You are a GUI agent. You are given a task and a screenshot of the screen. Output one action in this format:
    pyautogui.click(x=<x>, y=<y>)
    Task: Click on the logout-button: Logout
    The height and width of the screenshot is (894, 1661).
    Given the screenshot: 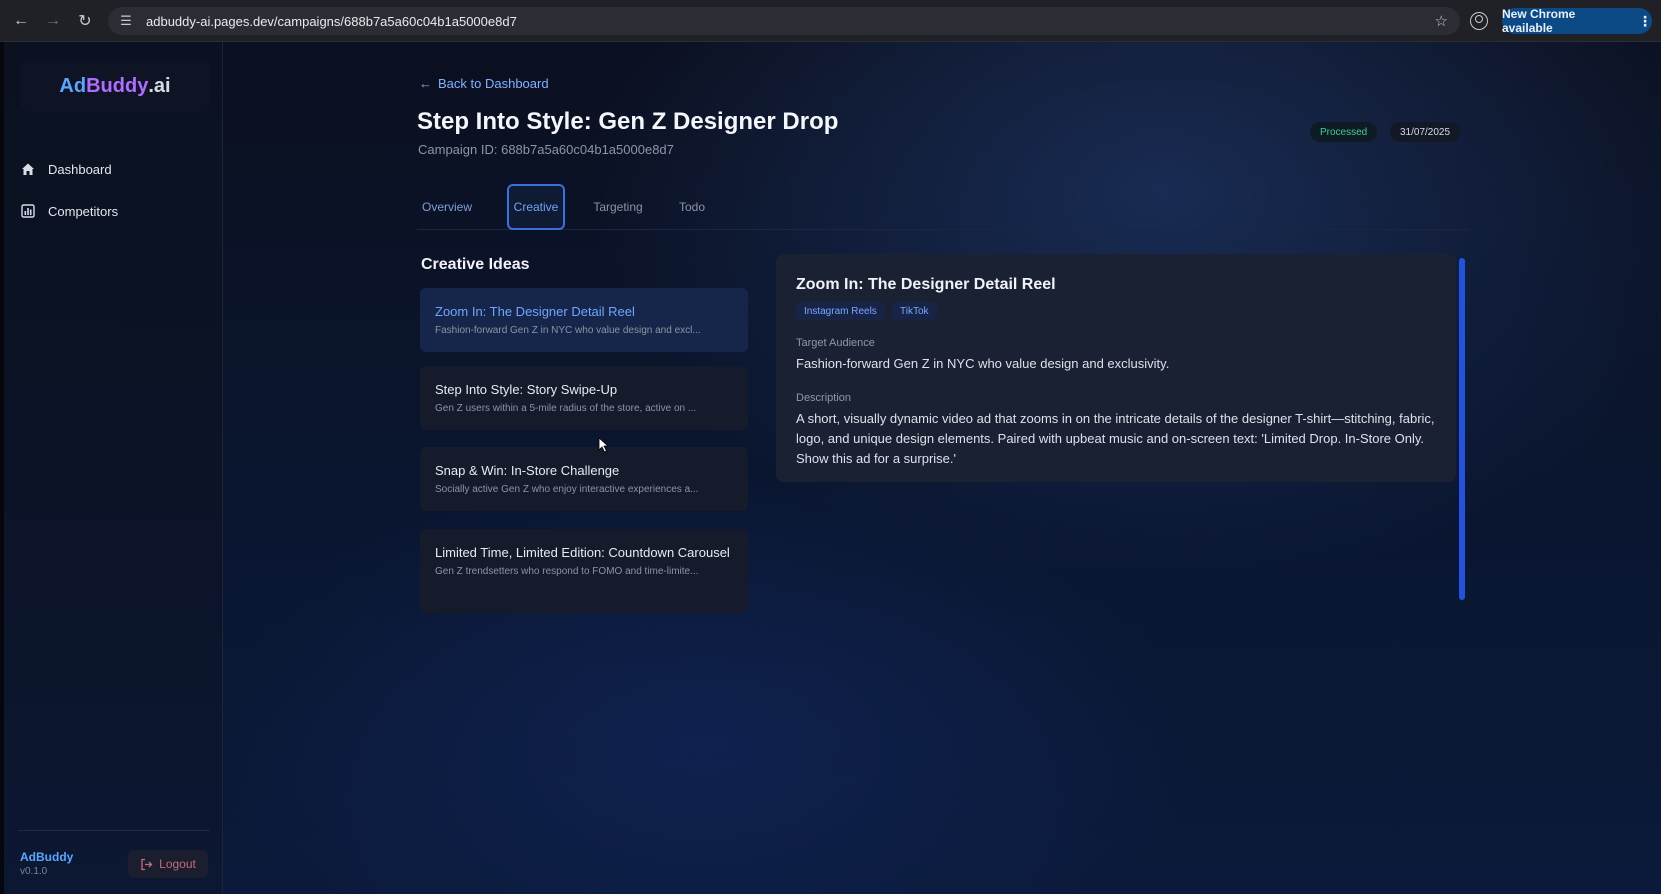 What is the action you would take?
    pyautogui.click(x=168, y=864)
    